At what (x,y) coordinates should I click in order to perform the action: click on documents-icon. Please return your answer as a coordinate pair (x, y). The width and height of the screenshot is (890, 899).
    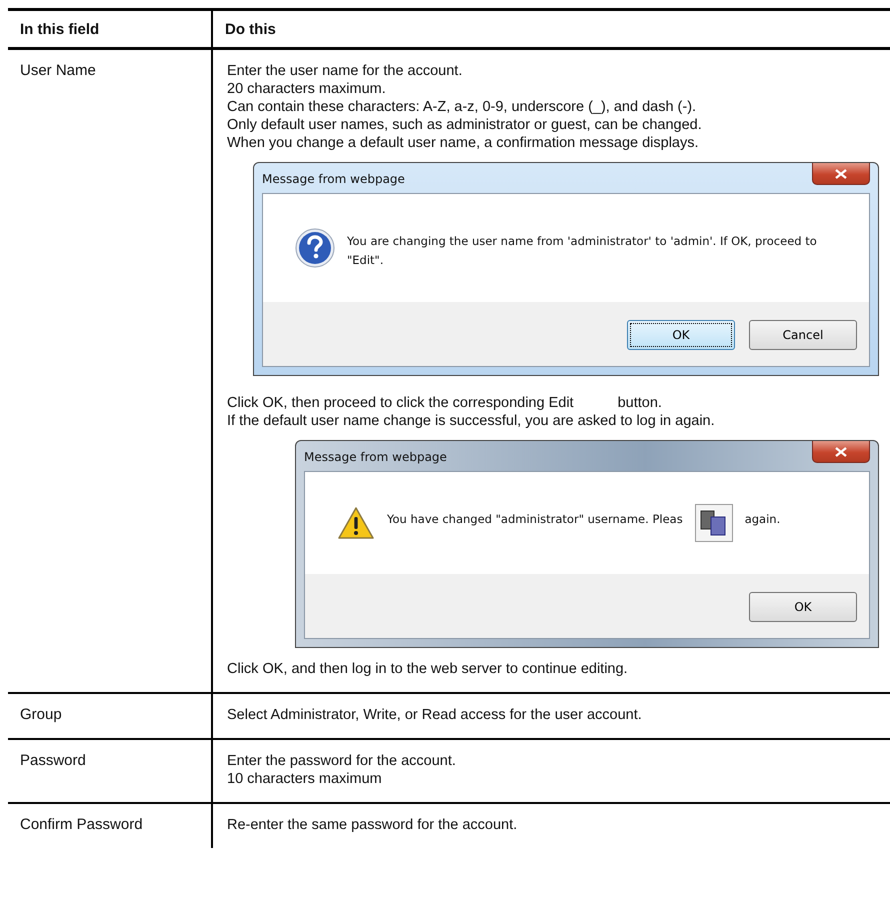
    Looking at the image, I should click on (713, 523).